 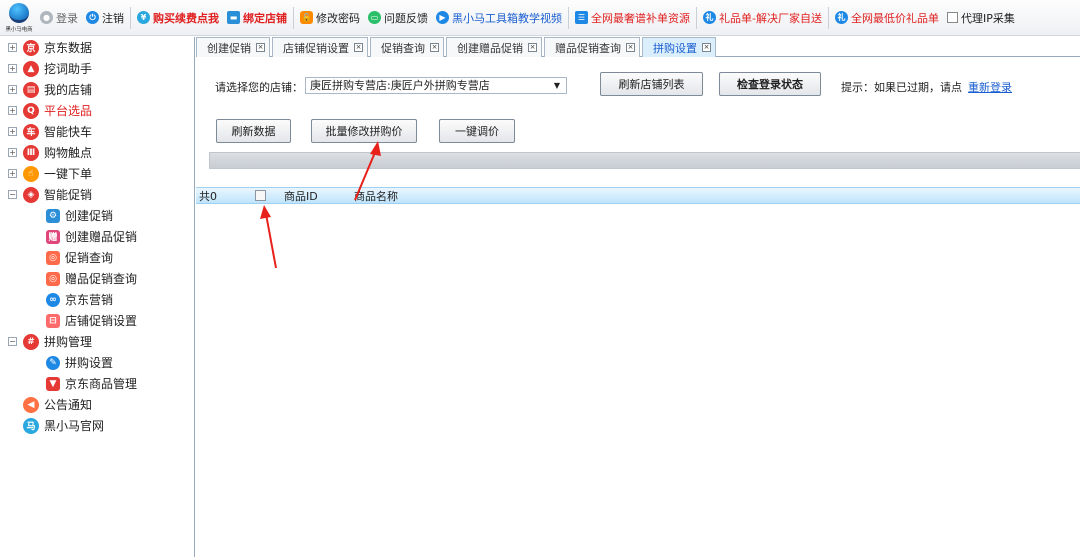 I want to click on tree-item-official-site: 马 黑小马官网, so click(x=97, y=425).